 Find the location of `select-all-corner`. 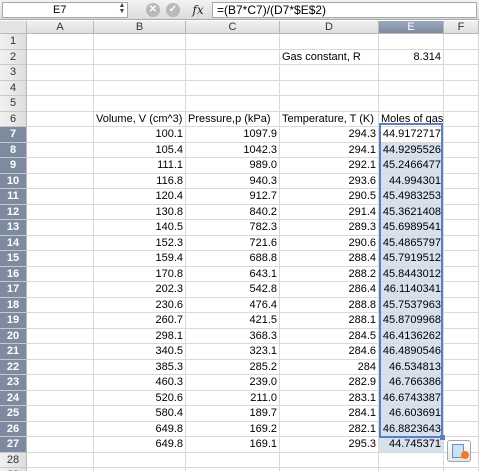

select-all-corner is located at coordinates (13, 27).